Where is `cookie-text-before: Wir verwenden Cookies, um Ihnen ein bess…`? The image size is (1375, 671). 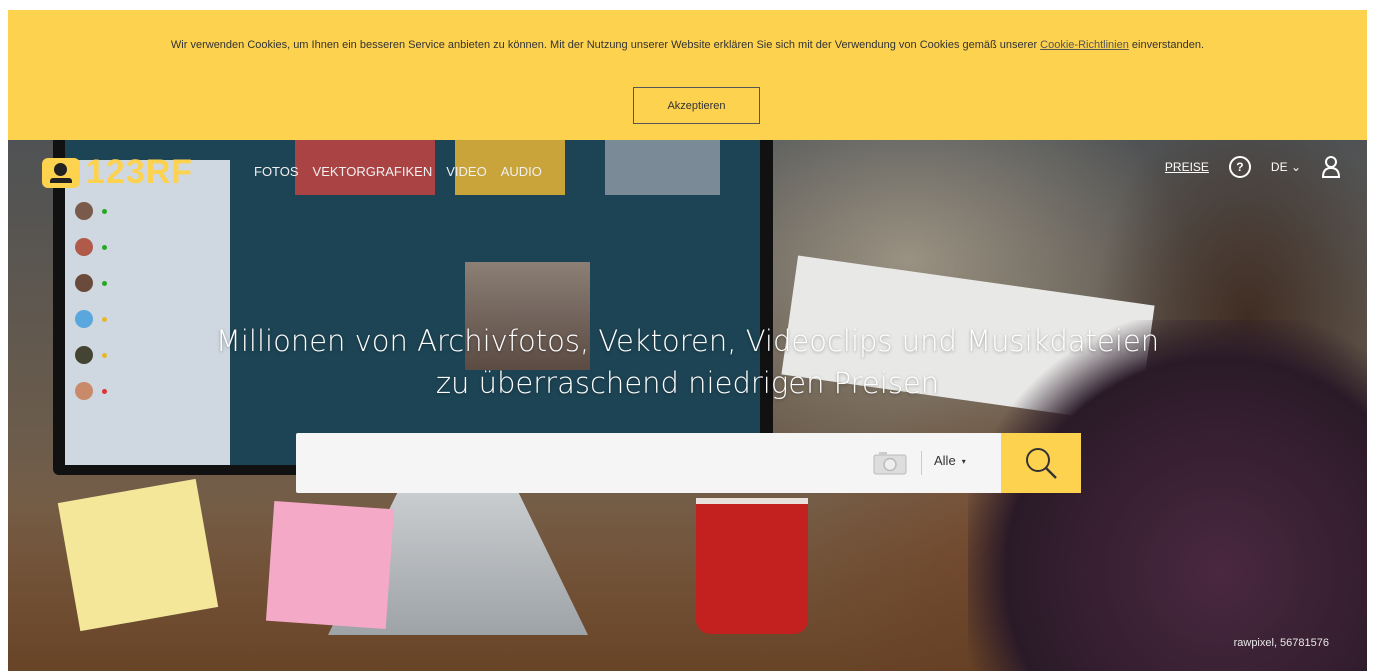
cookie-text-before: Wir verwenden Cookies, um Ihnen ein bess… is located at coordinates (604, 45).